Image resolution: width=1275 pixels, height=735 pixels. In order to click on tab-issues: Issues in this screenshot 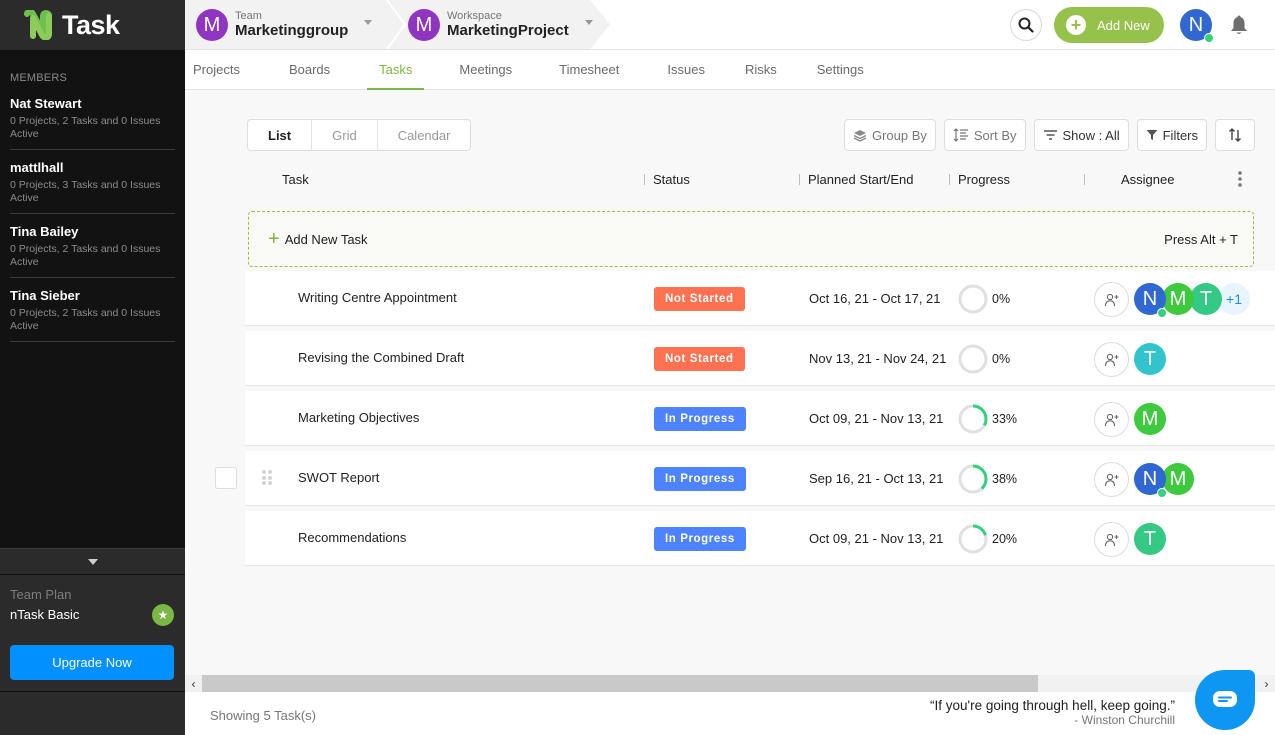, I will do `click(686, 69)`.